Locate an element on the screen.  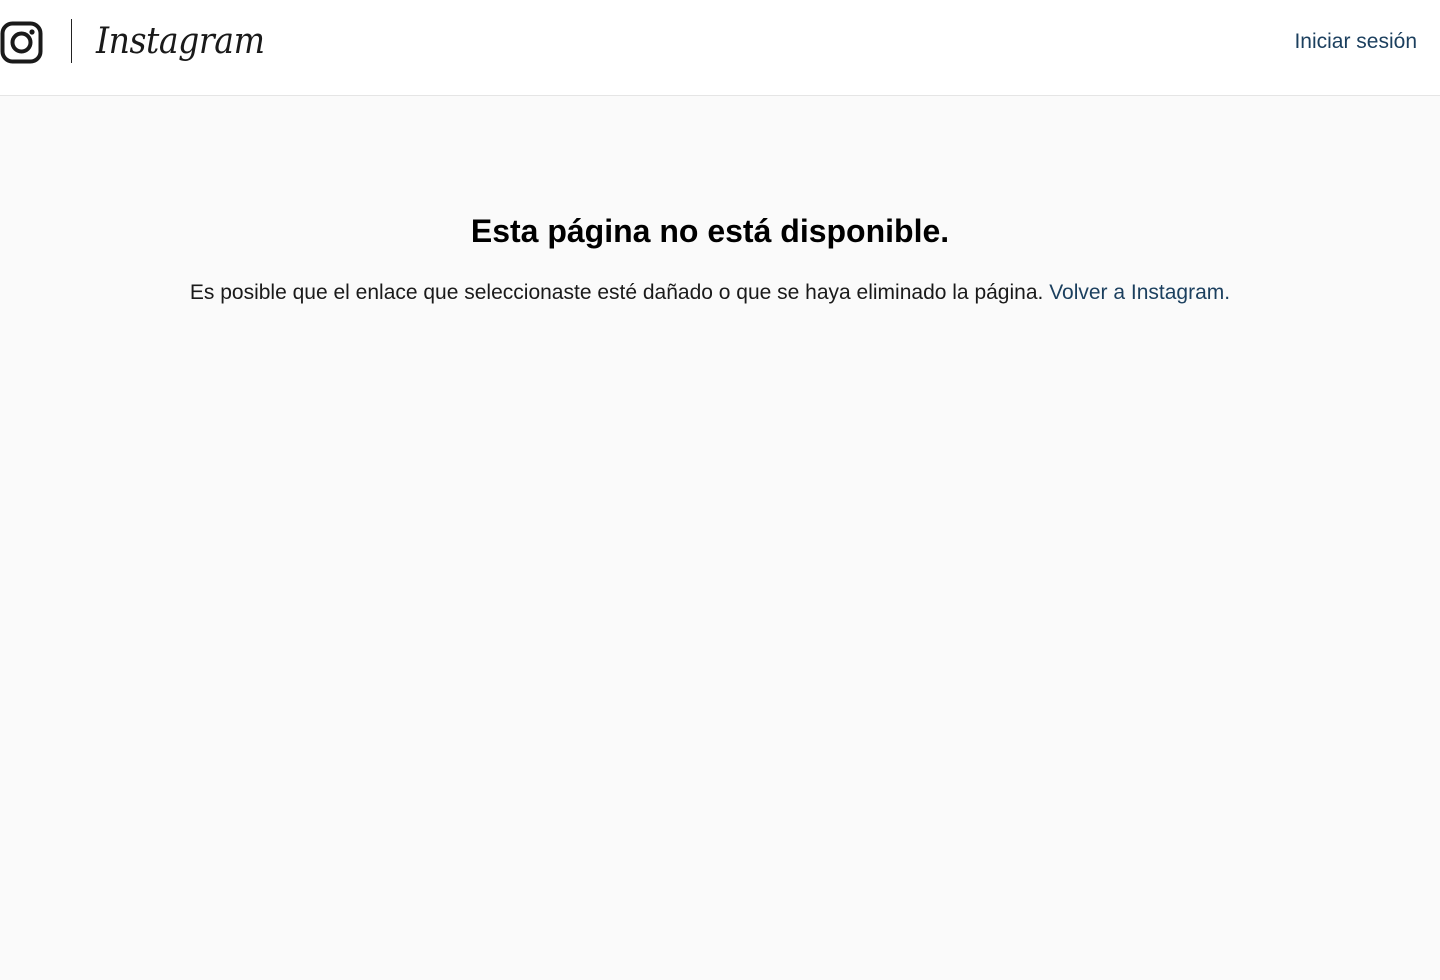
page-title: Esta página no está disponible. is located at coordinates (710, 231).